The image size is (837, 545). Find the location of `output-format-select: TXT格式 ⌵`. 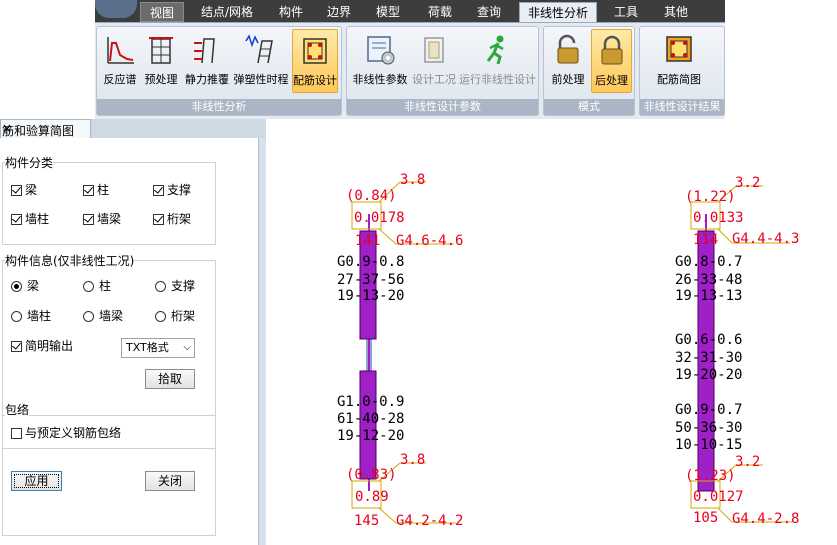

output-format-select: TXT格式 ⌵ is located at coordinates (158, 348).